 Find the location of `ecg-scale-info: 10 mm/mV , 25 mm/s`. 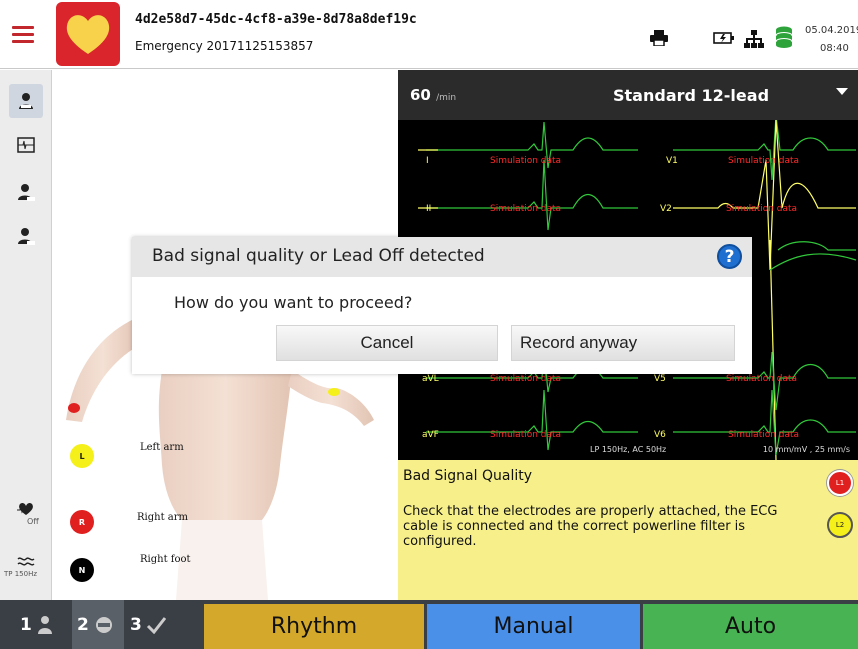

ecg-scale-info: 10 mm/mV , 25 mm/s is located at coordinates (806, 449).